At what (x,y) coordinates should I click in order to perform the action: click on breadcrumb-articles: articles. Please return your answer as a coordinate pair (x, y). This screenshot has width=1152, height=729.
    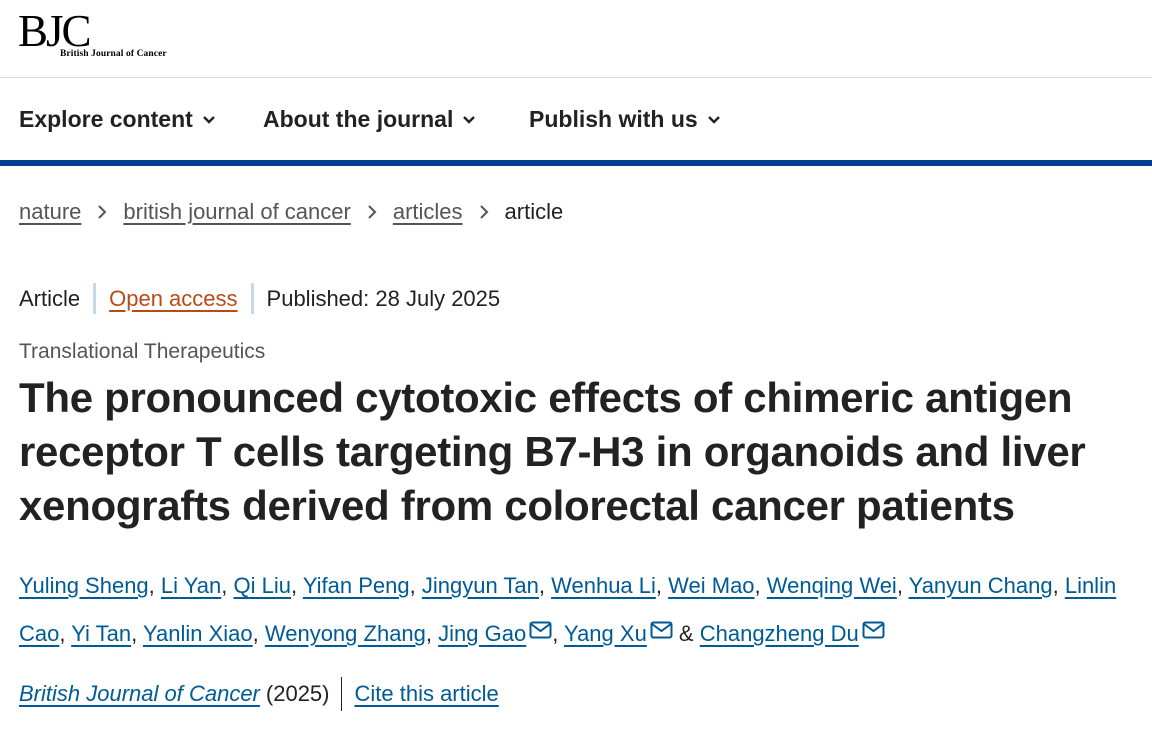
    Looking at the image, I should click on (428, 212).